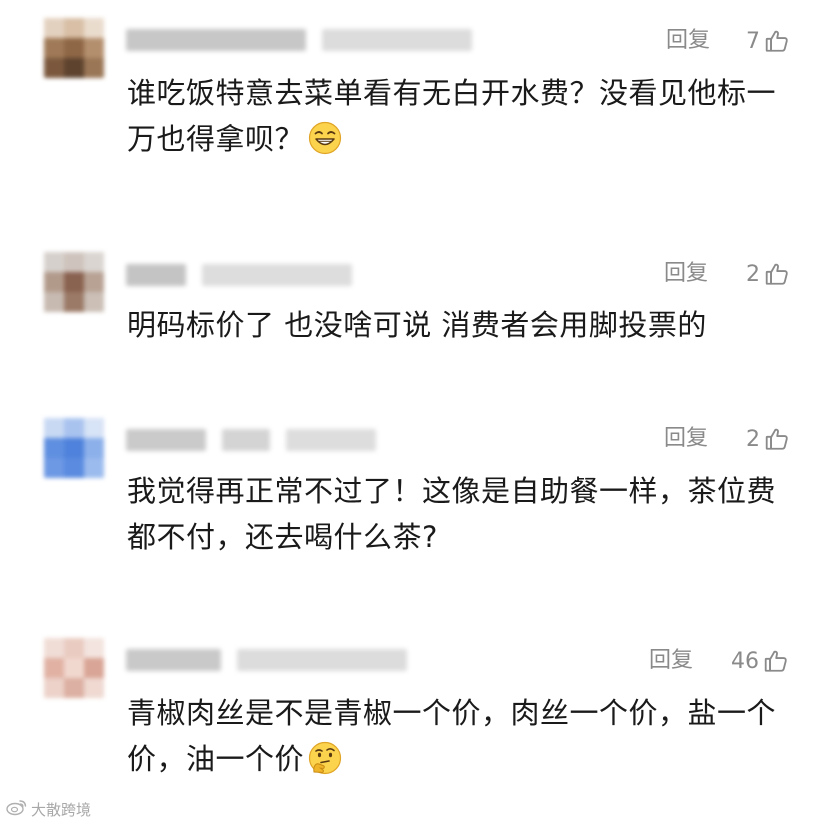 This screenshot has height=825, width=825. Describe the element at coordinates (325, 138) in the screenshot. I see `grinning-face-emoji-icon` at that location.